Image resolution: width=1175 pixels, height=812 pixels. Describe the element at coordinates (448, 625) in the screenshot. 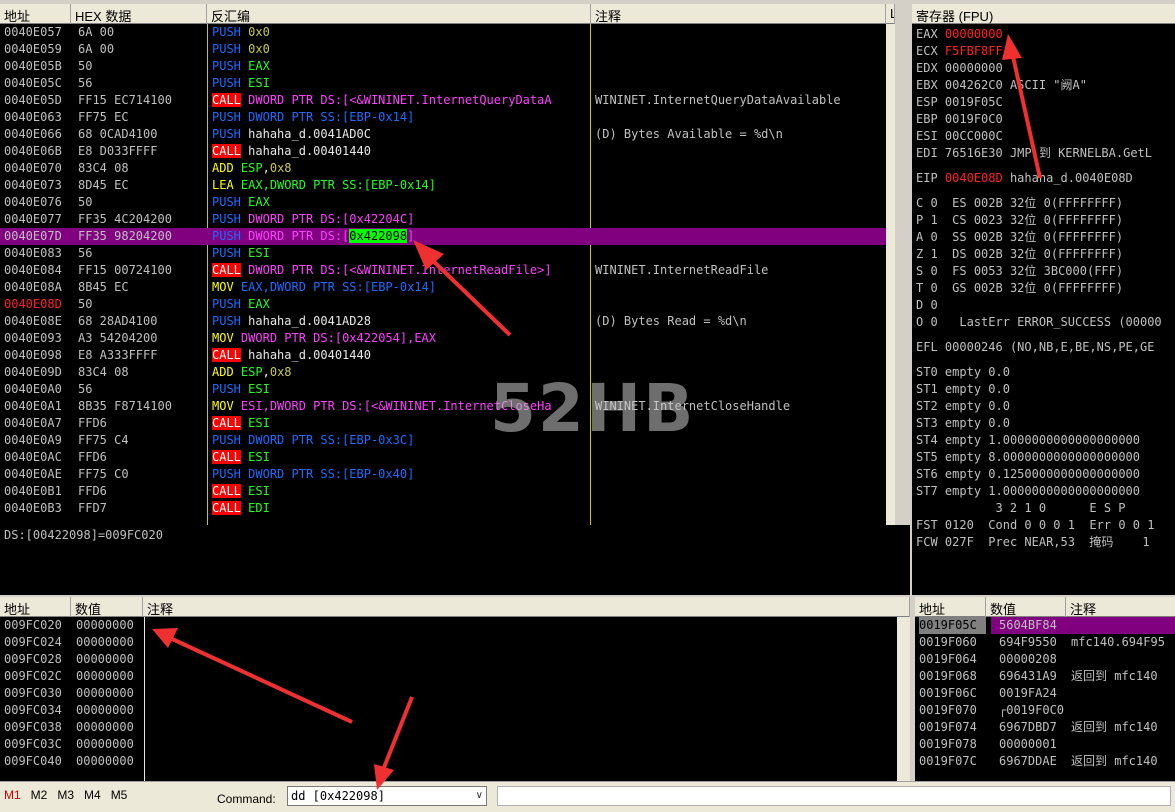

I see `dump-row: 009FC020 00000000` at that location.